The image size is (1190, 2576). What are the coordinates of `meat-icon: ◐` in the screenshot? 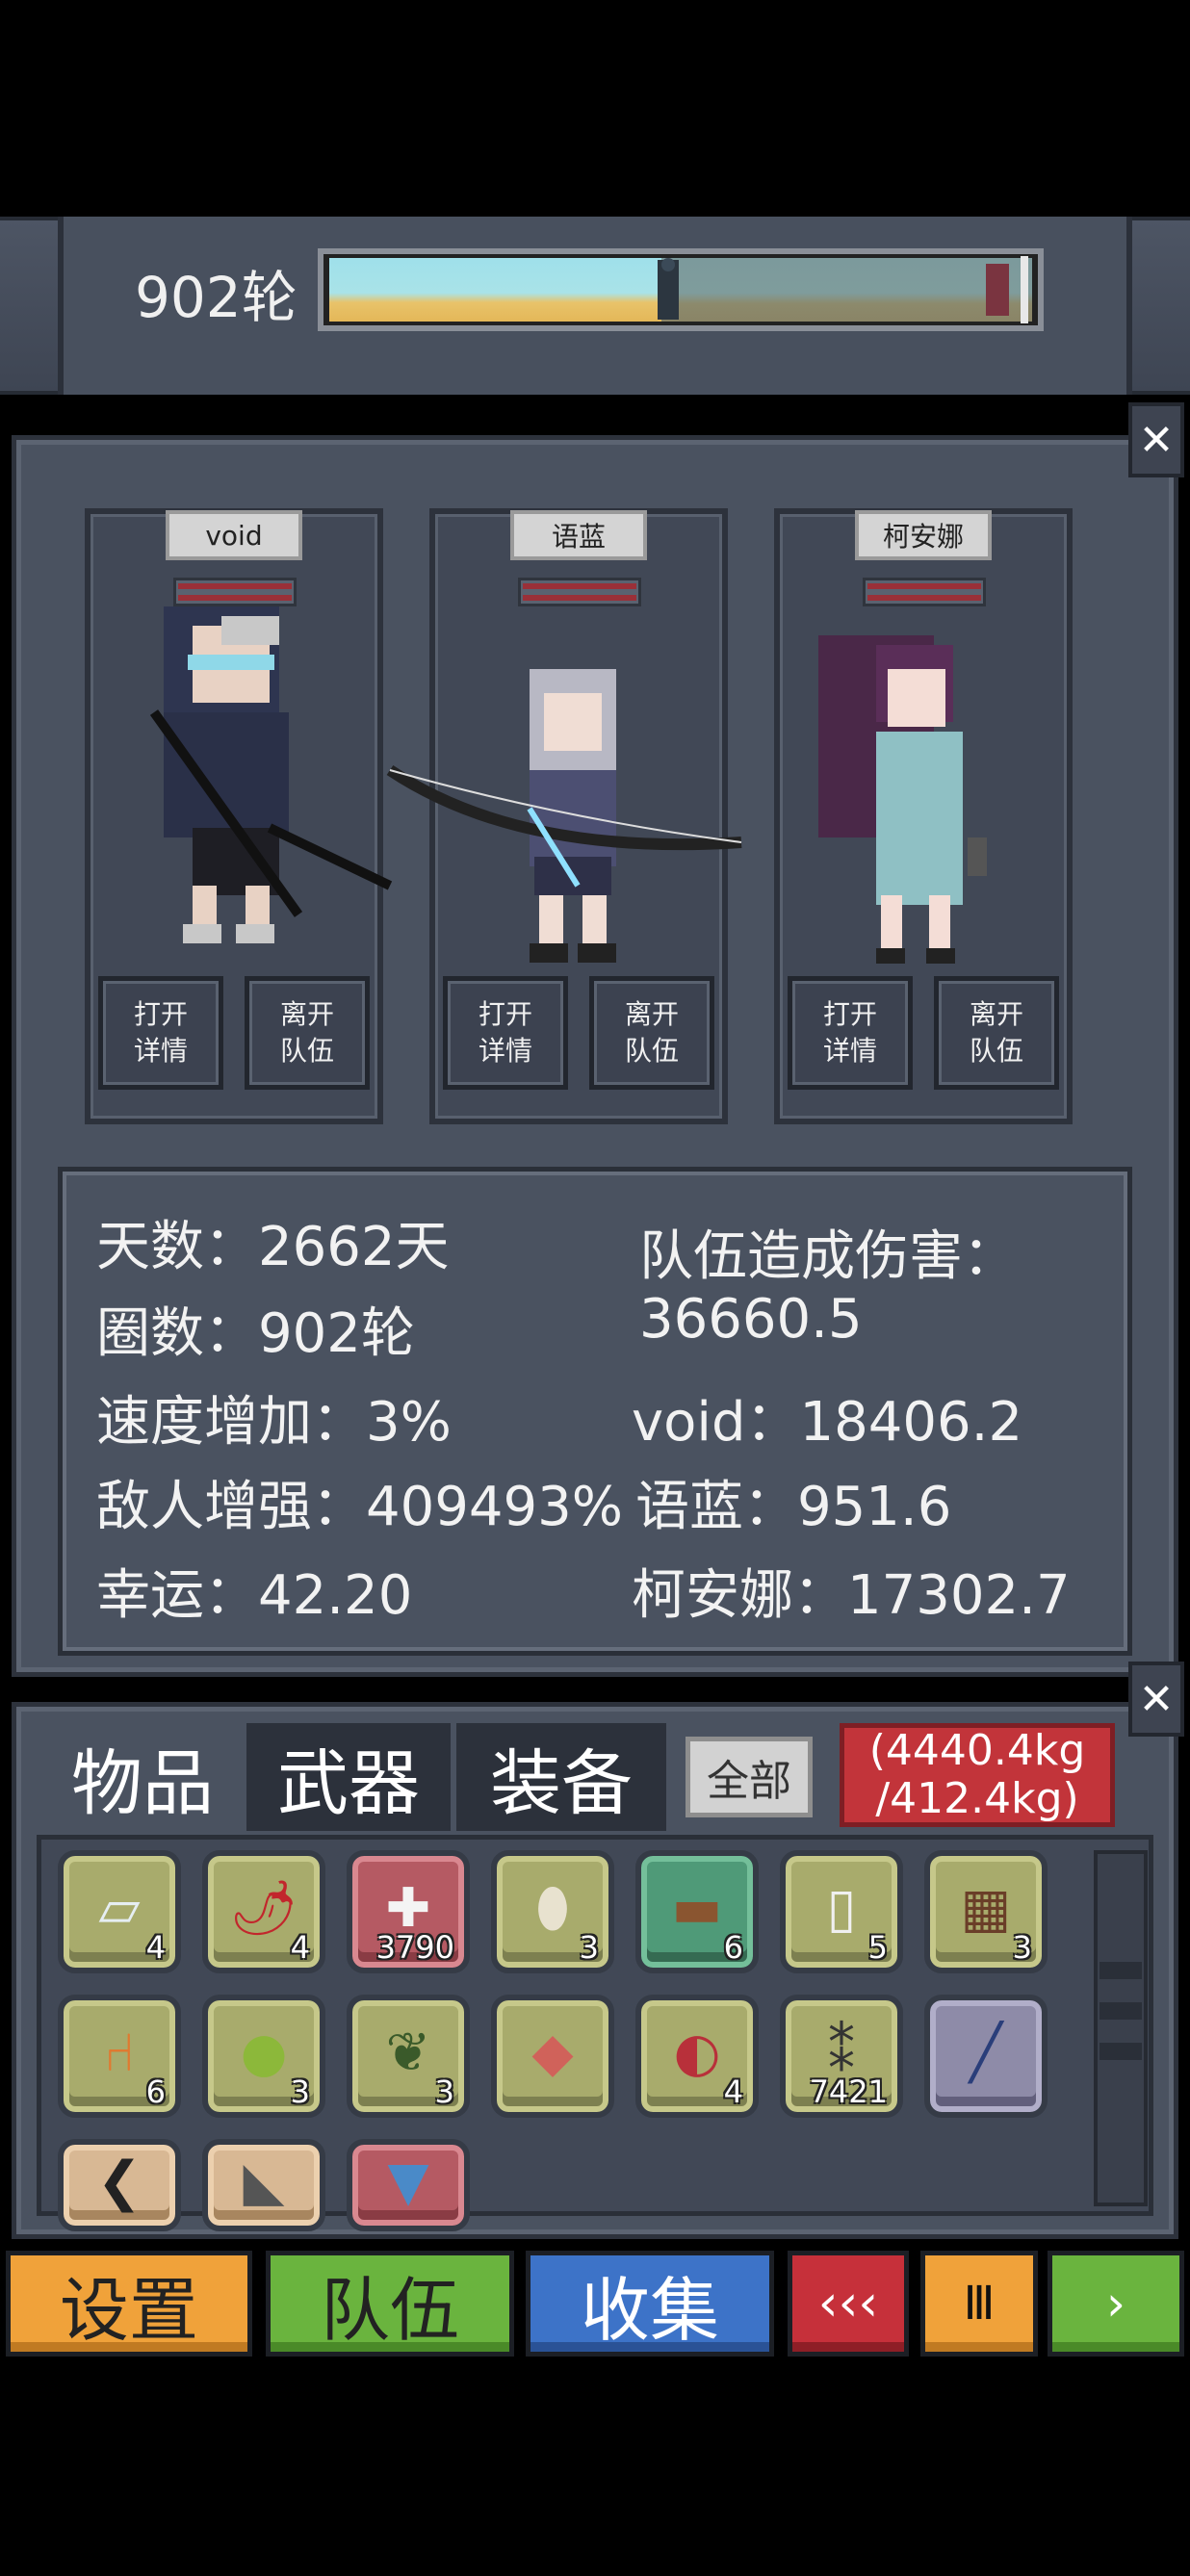 It's located at (697, 2054).